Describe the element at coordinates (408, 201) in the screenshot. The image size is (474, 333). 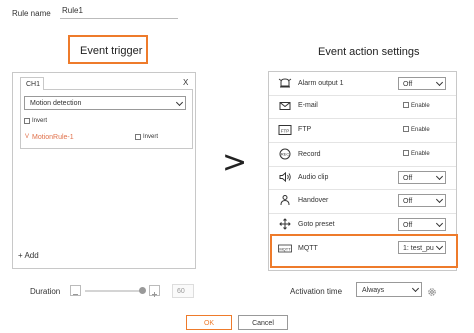
I see `handover-value: Off` at that location.